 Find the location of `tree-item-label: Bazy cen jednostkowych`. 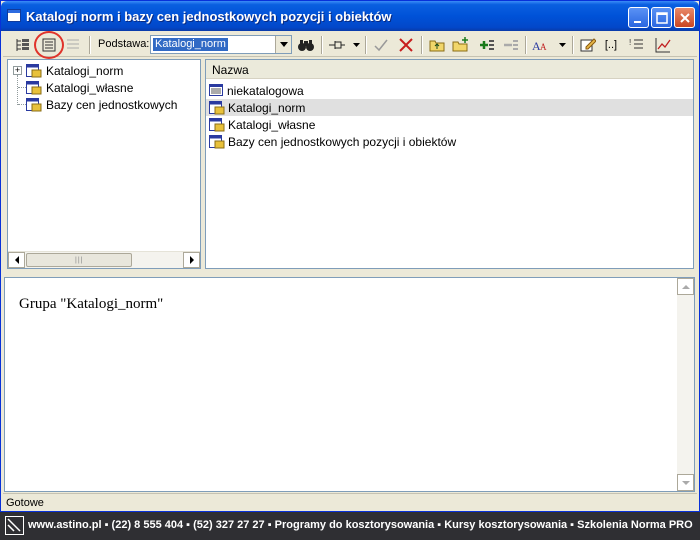

tree-item-label: Bazy cen jednostkowych is located at coordinates (112, 104).